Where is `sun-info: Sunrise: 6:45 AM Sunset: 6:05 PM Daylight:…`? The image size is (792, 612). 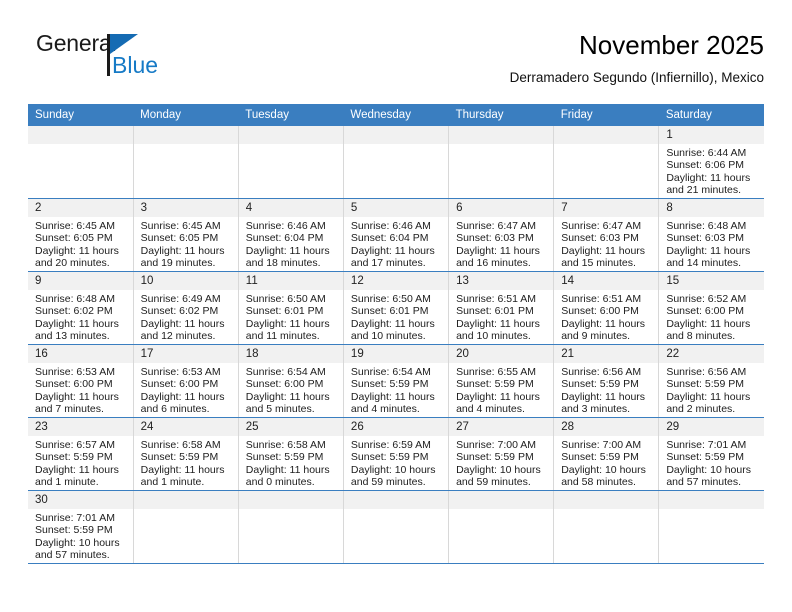 sun-info: Sunrise: 6:45 AM Sunset: 6:05 PM Daylight:… is located at coordinates (80, 243).